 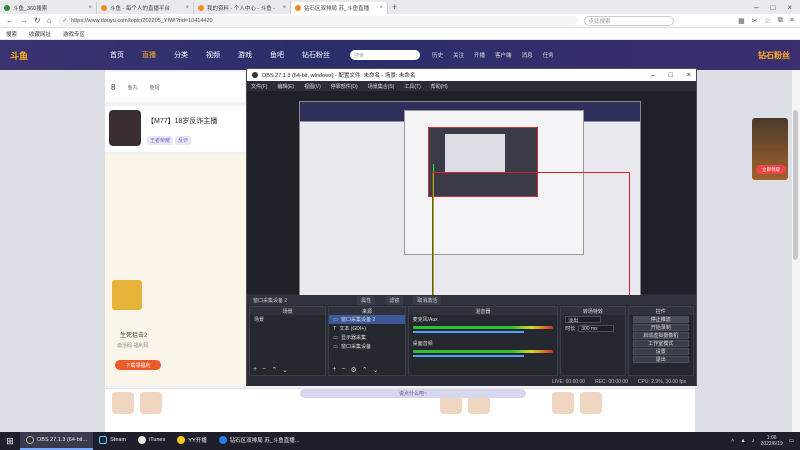 What do you see at coordinates (771, 169) in the screenshot?
I see `side-ad-button: 立即领取` at bounding box center [771, 169].